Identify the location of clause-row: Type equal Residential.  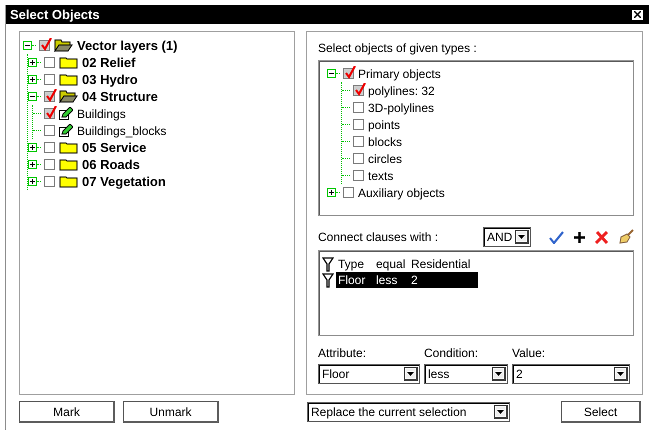
(407, 264).